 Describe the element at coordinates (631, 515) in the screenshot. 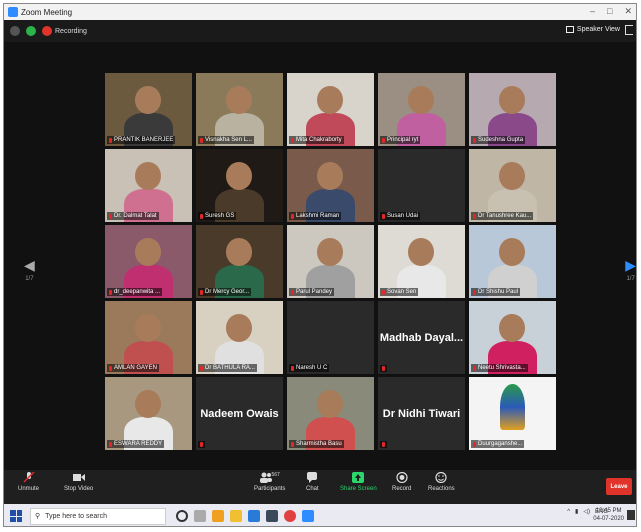

I see `notification-icon` at that location.